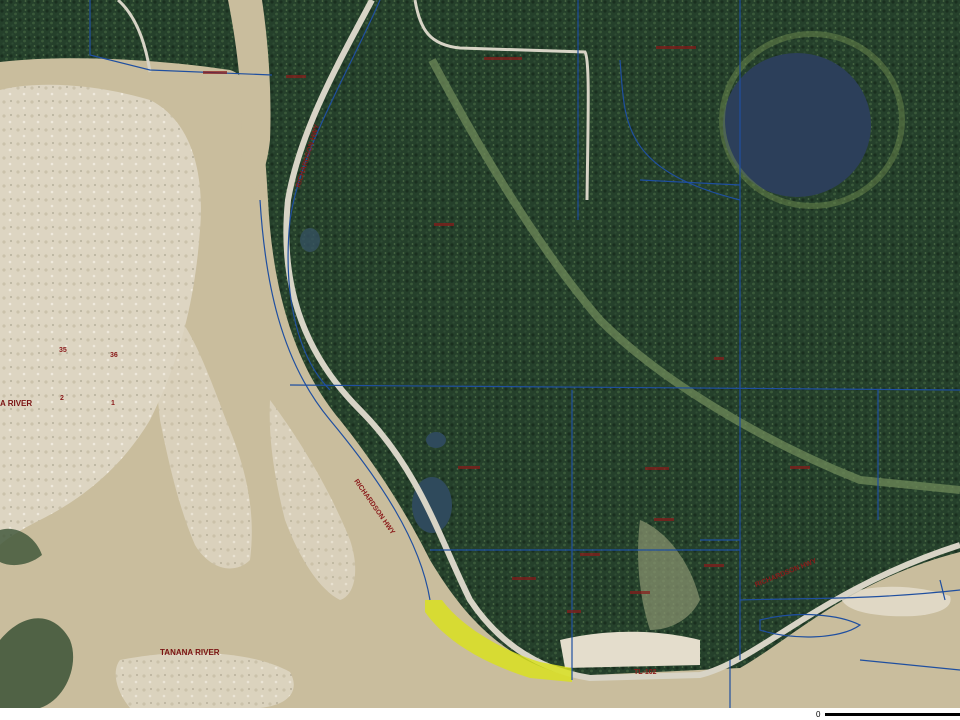 The width and height of the screenshot is (960, 720). Describe the element at coordinates (190, 652) in the screenshot. I see `label-river-south: TANANA RIVER` at that location.